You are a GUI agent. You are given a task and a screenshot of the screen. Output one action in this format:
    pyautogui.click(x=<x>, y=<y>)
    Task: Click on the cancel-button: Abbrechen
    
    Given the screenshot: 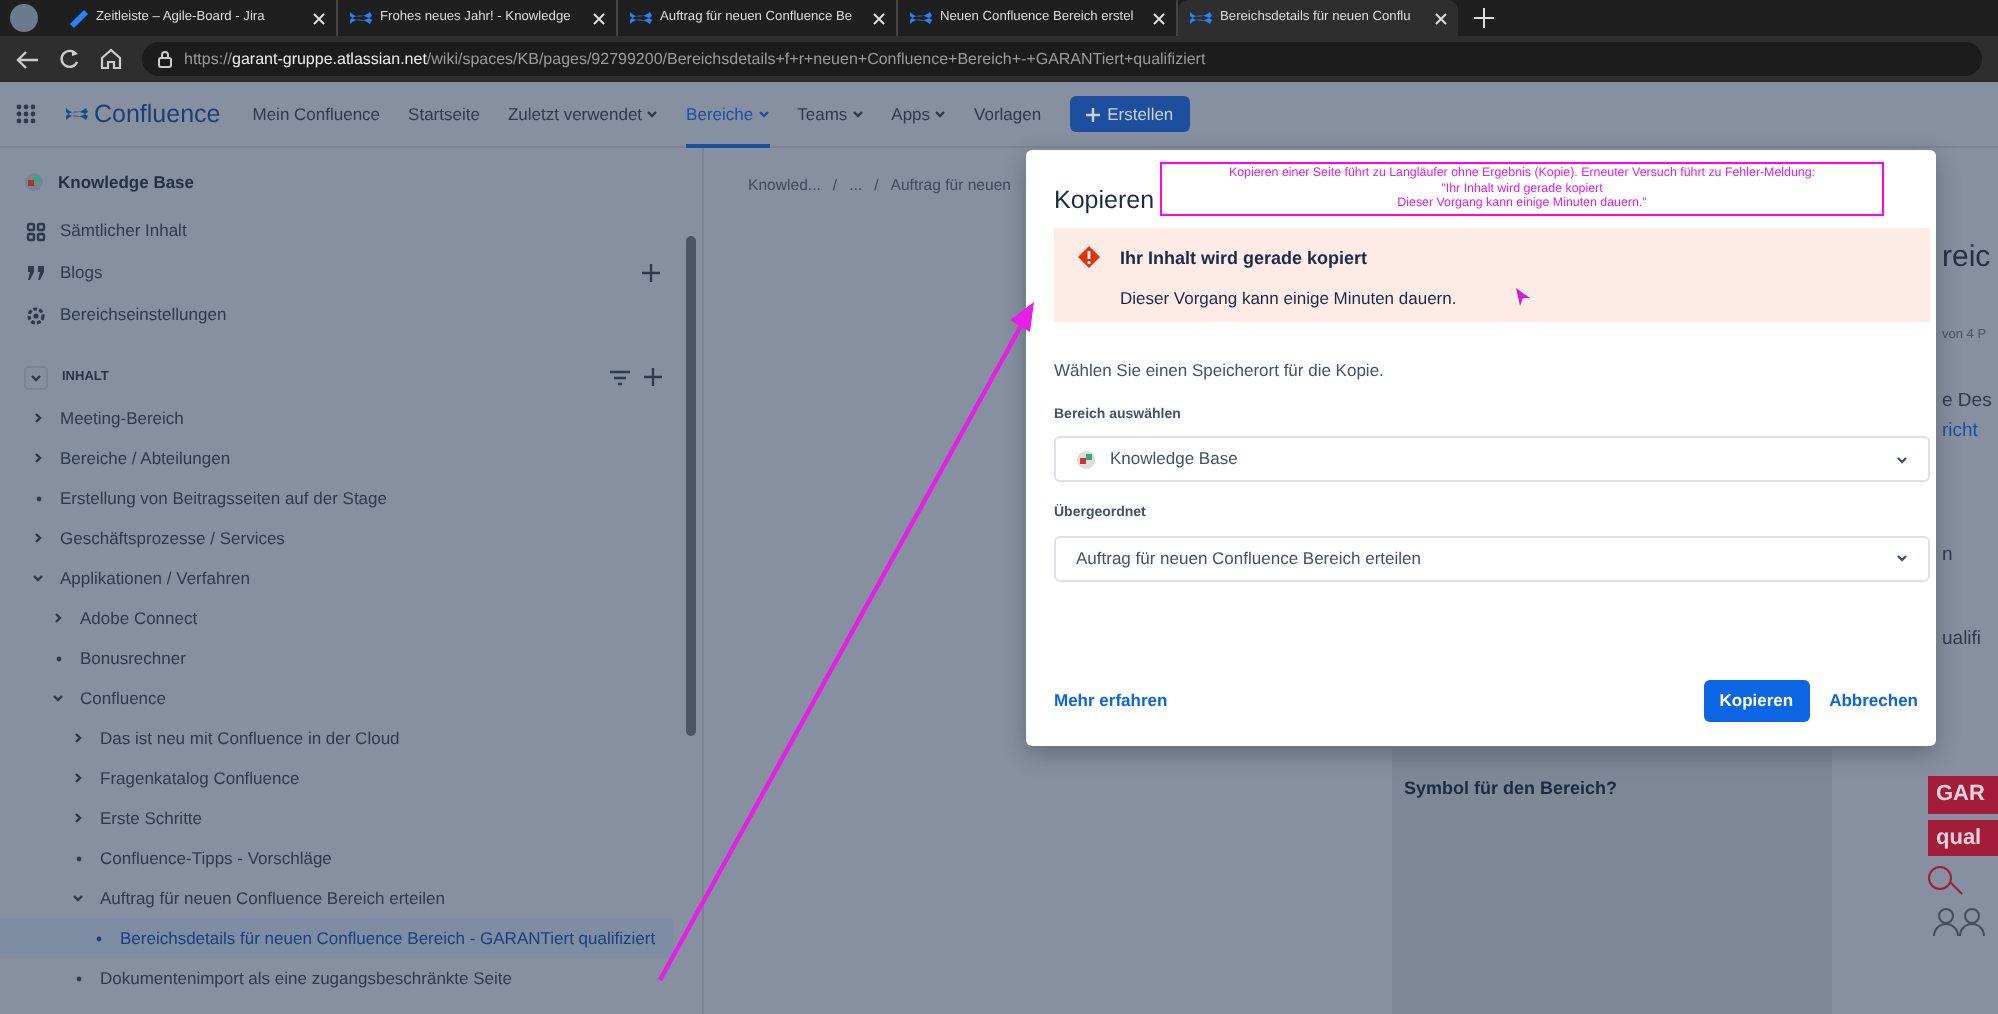 What is the action you would take?
    pyautogui.click(x=1873, y=701)
    